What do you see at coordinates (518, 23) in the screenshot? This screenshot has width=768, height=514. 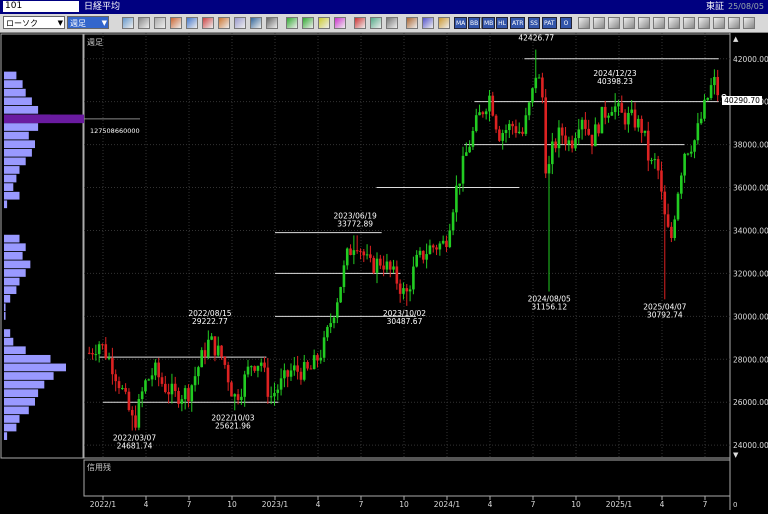 I see `indicator-button-atr: ATR` at bounding box center [518, 23].